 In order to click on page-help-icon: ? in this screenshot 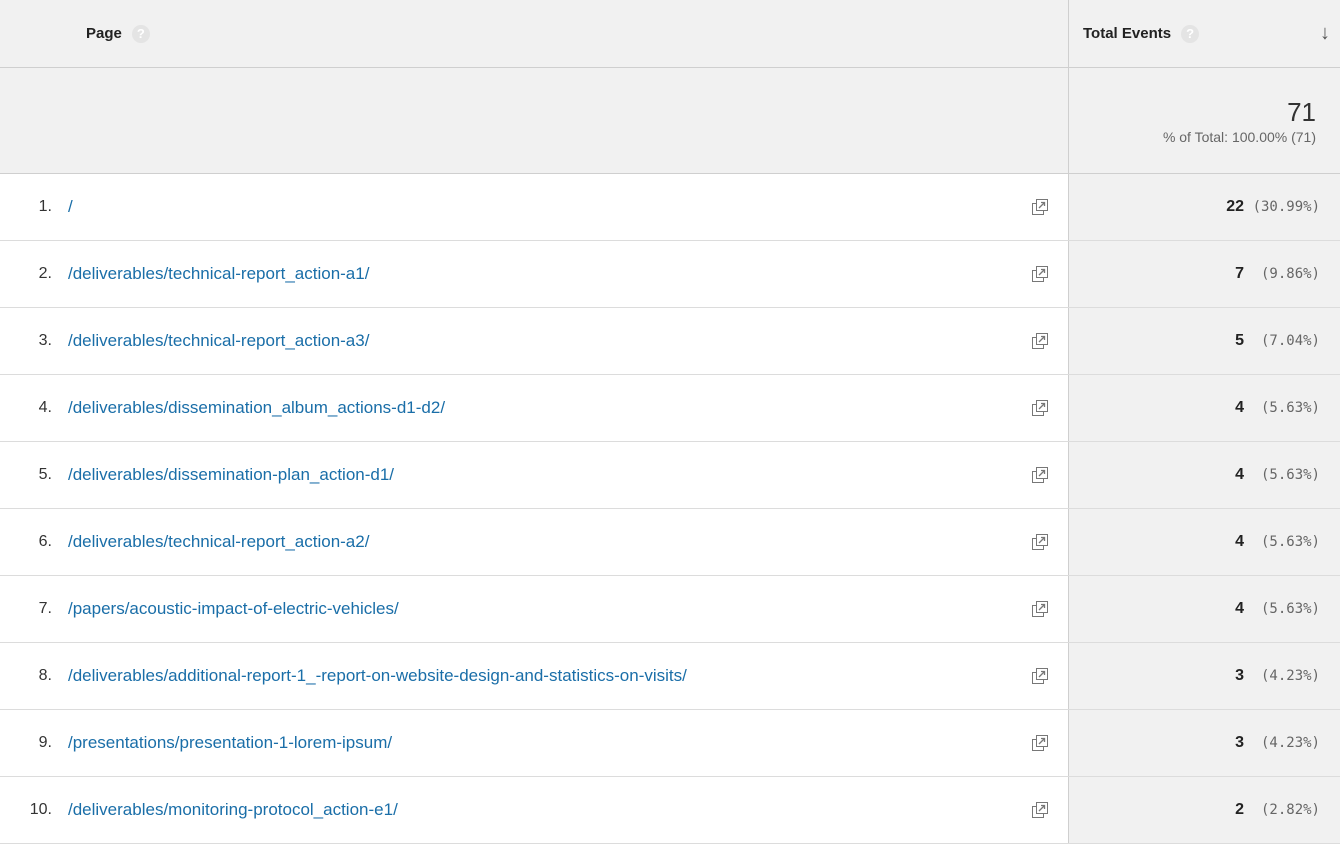, I will do `click(140, 33)`.